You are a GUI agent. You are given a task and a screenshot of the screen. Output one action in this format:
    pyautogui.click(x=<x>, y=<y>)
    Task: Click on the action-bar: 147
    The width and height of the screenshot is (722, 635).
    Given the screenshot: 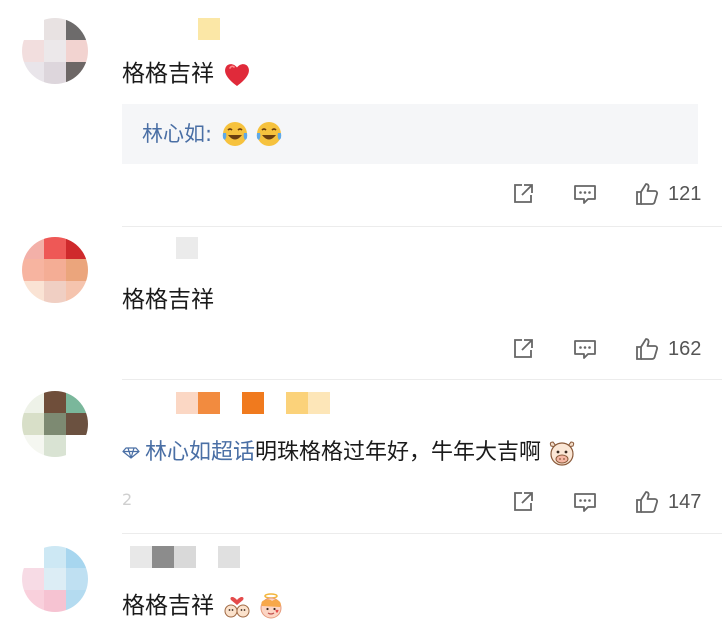 What is the action you would take?
    pyautogui.click(x=604, y=502)
    